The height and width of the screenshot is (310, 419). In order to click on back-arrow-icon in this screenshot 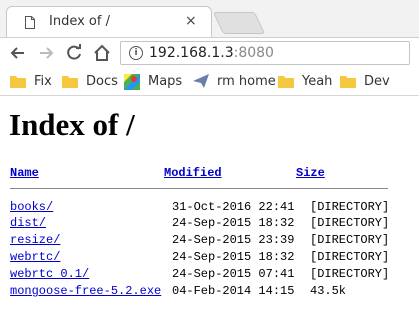, I will do `click(18, 53)`.